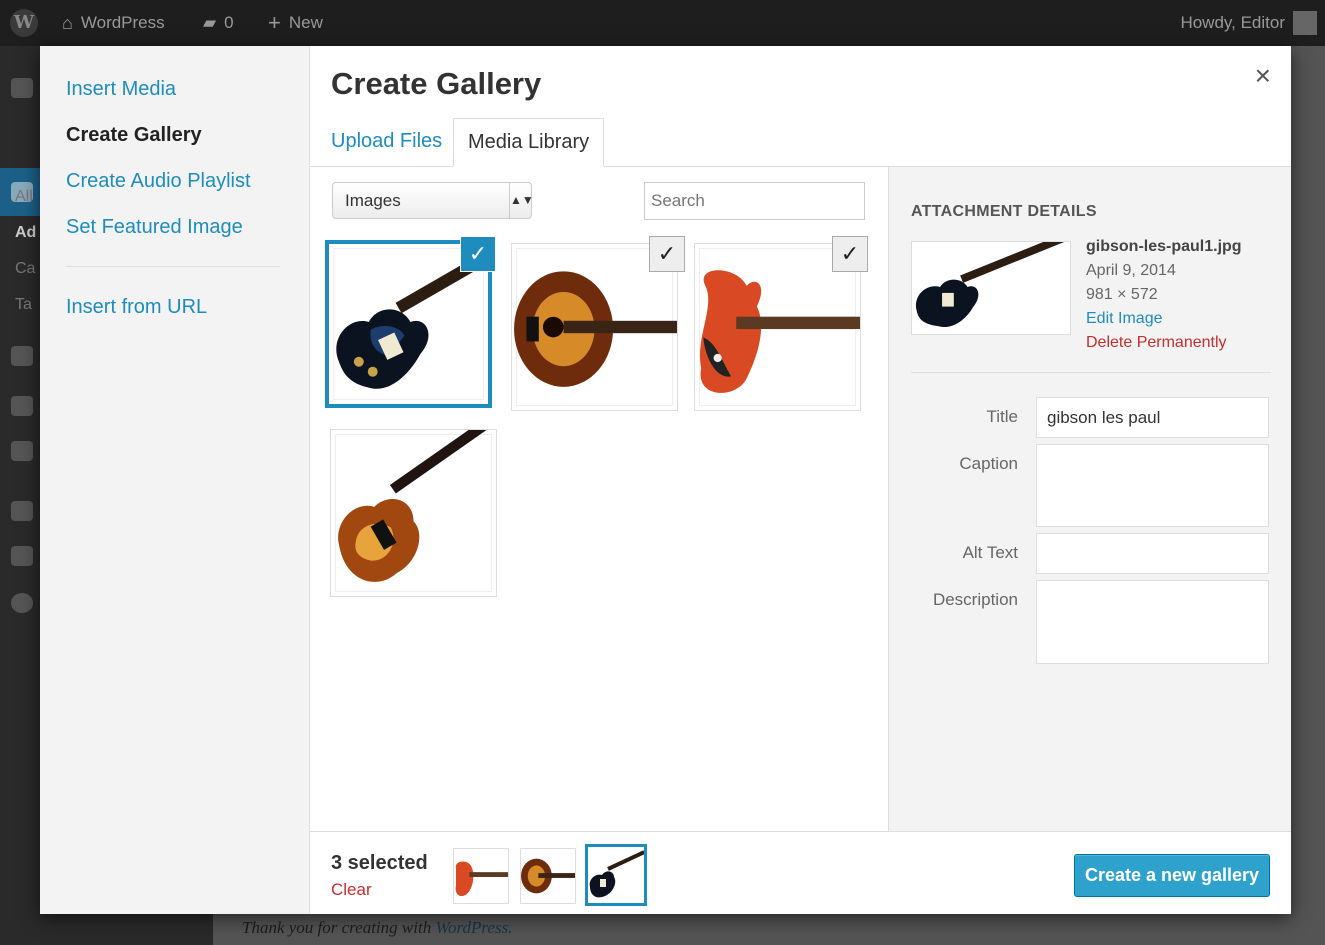  What do you see at coordinates (26, 232) in the screenshot?
I see `admin-menu-fragment: Ad` at bounding box center [26, 232].